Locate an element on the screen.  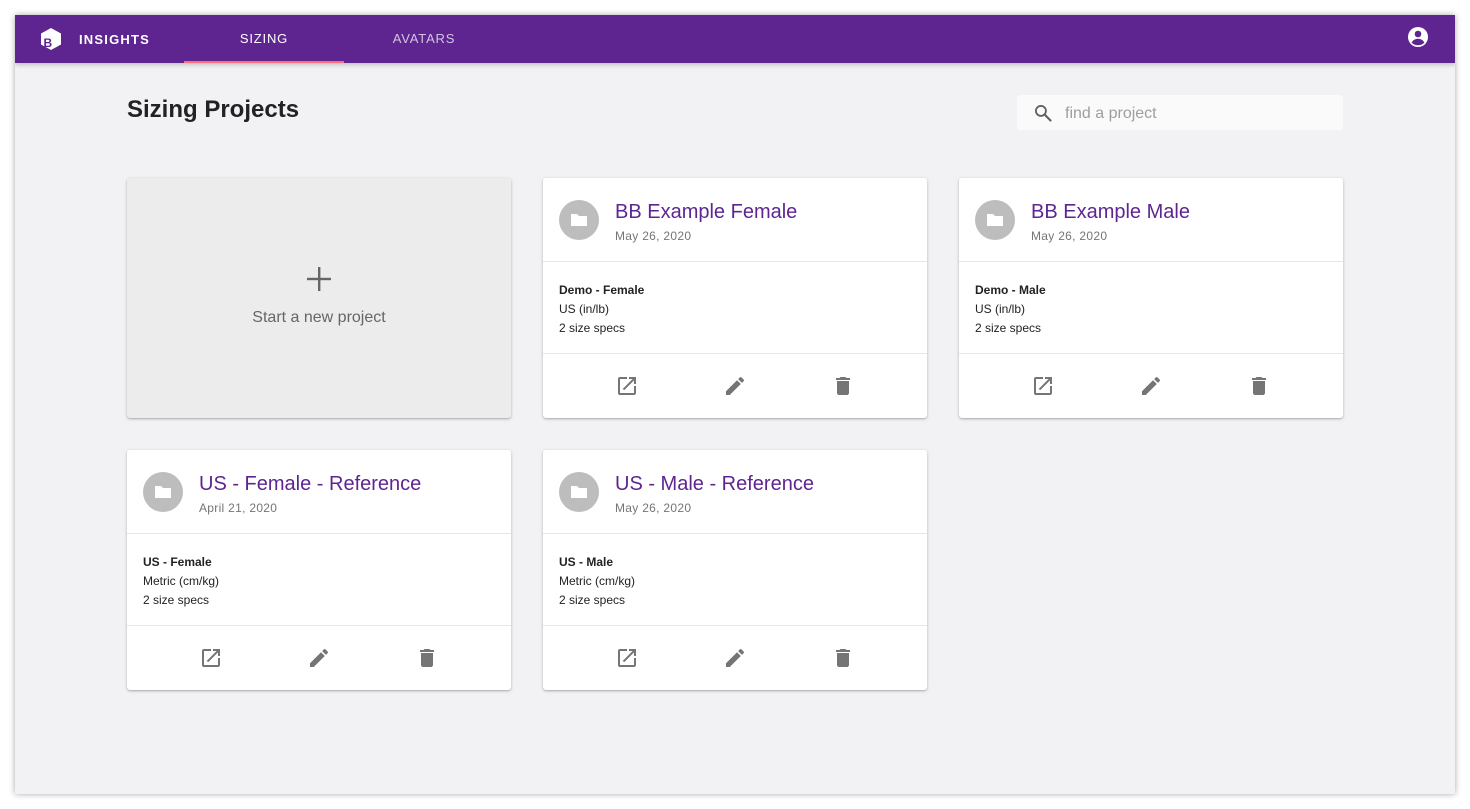
card-body: Demo - Female US (in/lb) 2 size specs is located at coordinates (601, 309).